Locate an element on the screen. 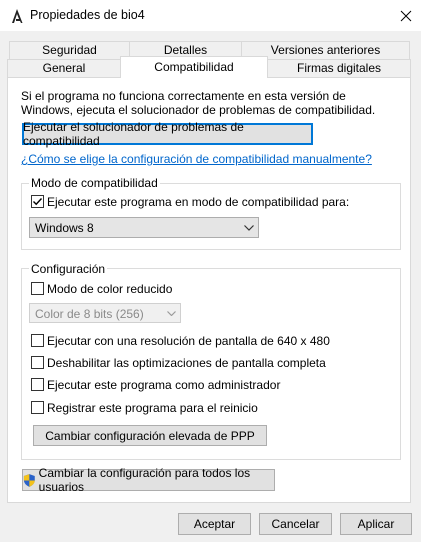 This screenshot has width=421, height=542. compat-mode-legend: Modo de compatibilidad is located at coordinates (94, 183).